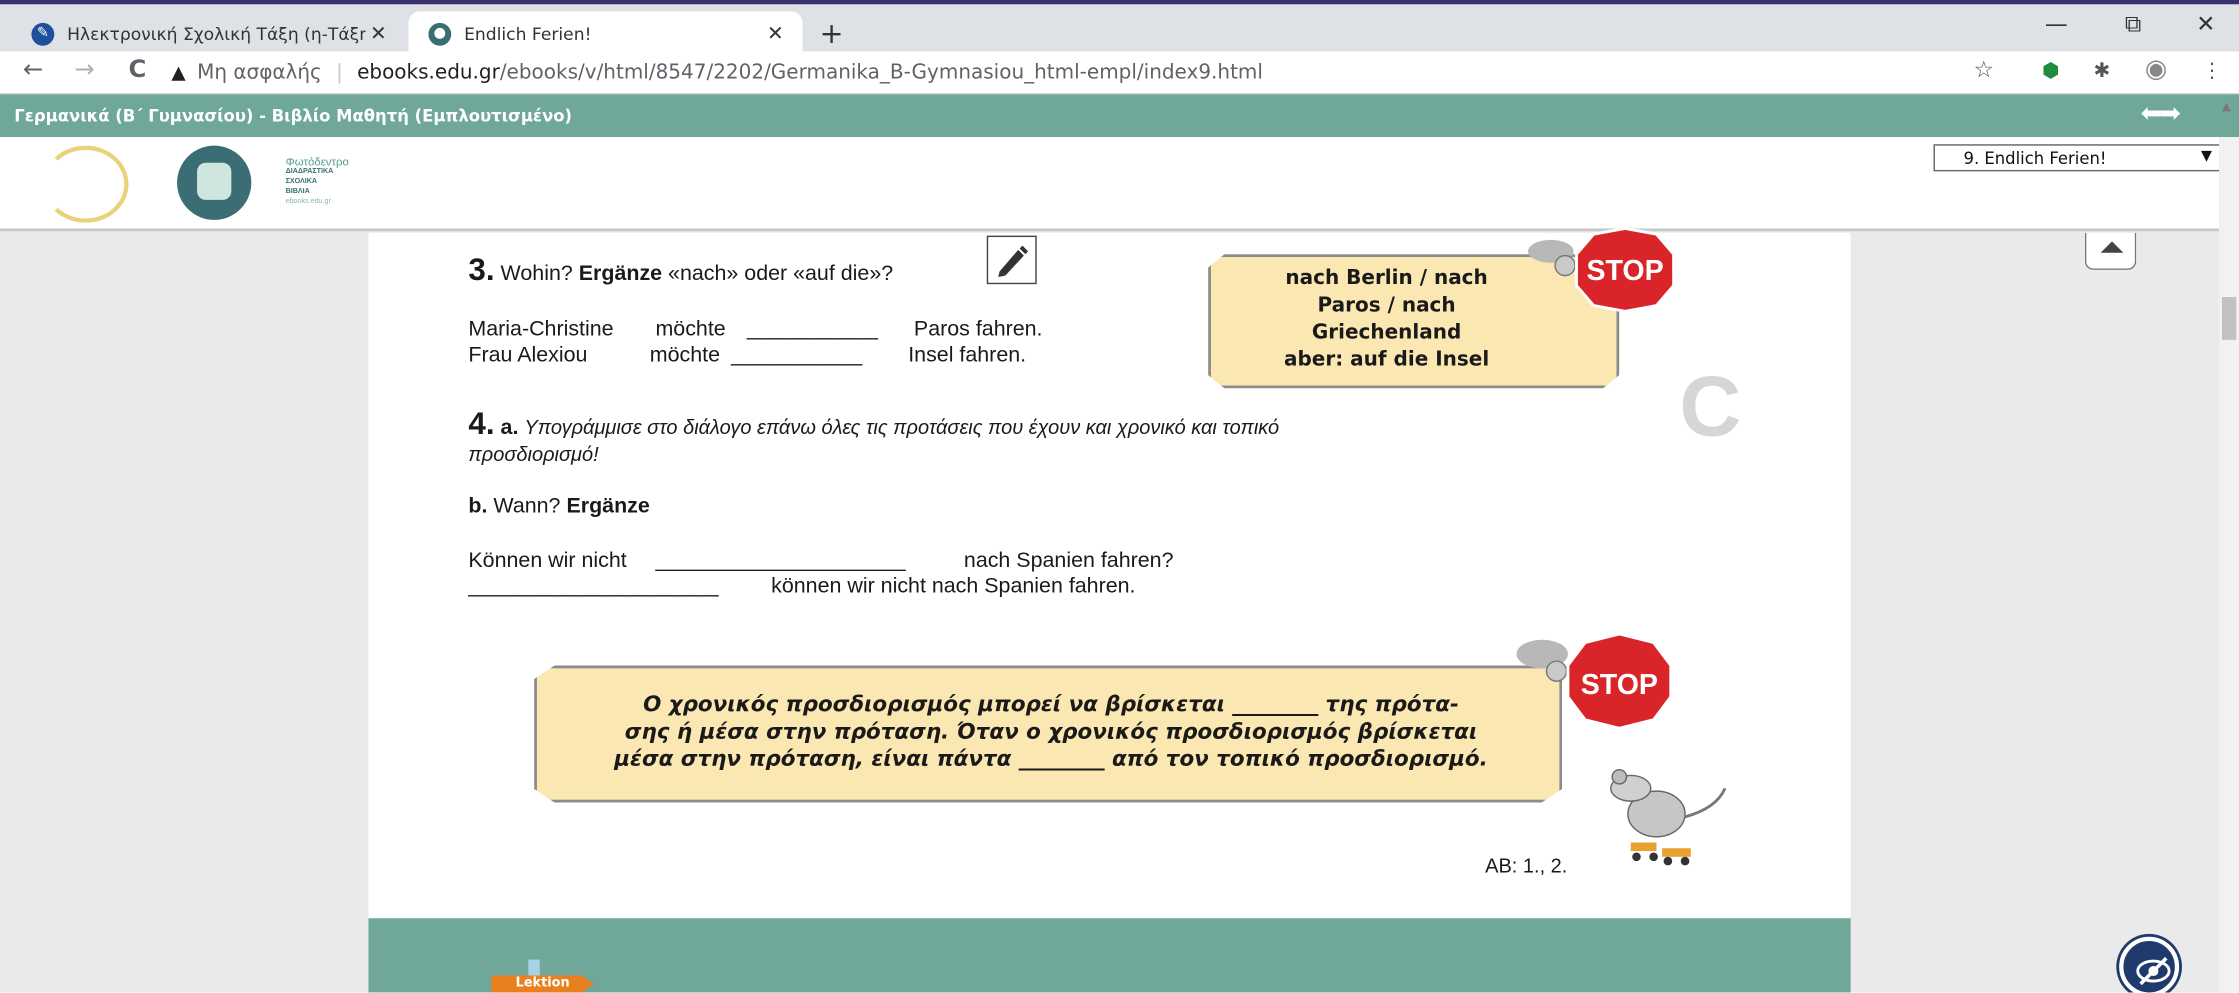 The image size is (2239, 993). I want to click on hide-eye-button, so click(2149, 964).